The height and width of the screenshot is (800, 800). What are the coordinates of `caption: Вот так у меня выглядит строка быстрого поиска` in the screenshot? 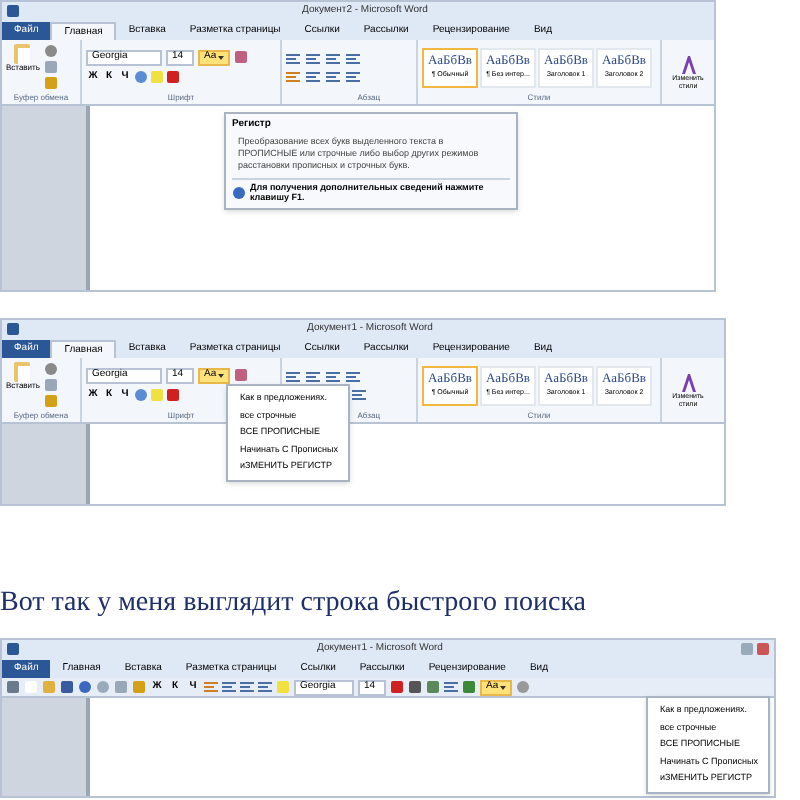 It's located at (294, 604).